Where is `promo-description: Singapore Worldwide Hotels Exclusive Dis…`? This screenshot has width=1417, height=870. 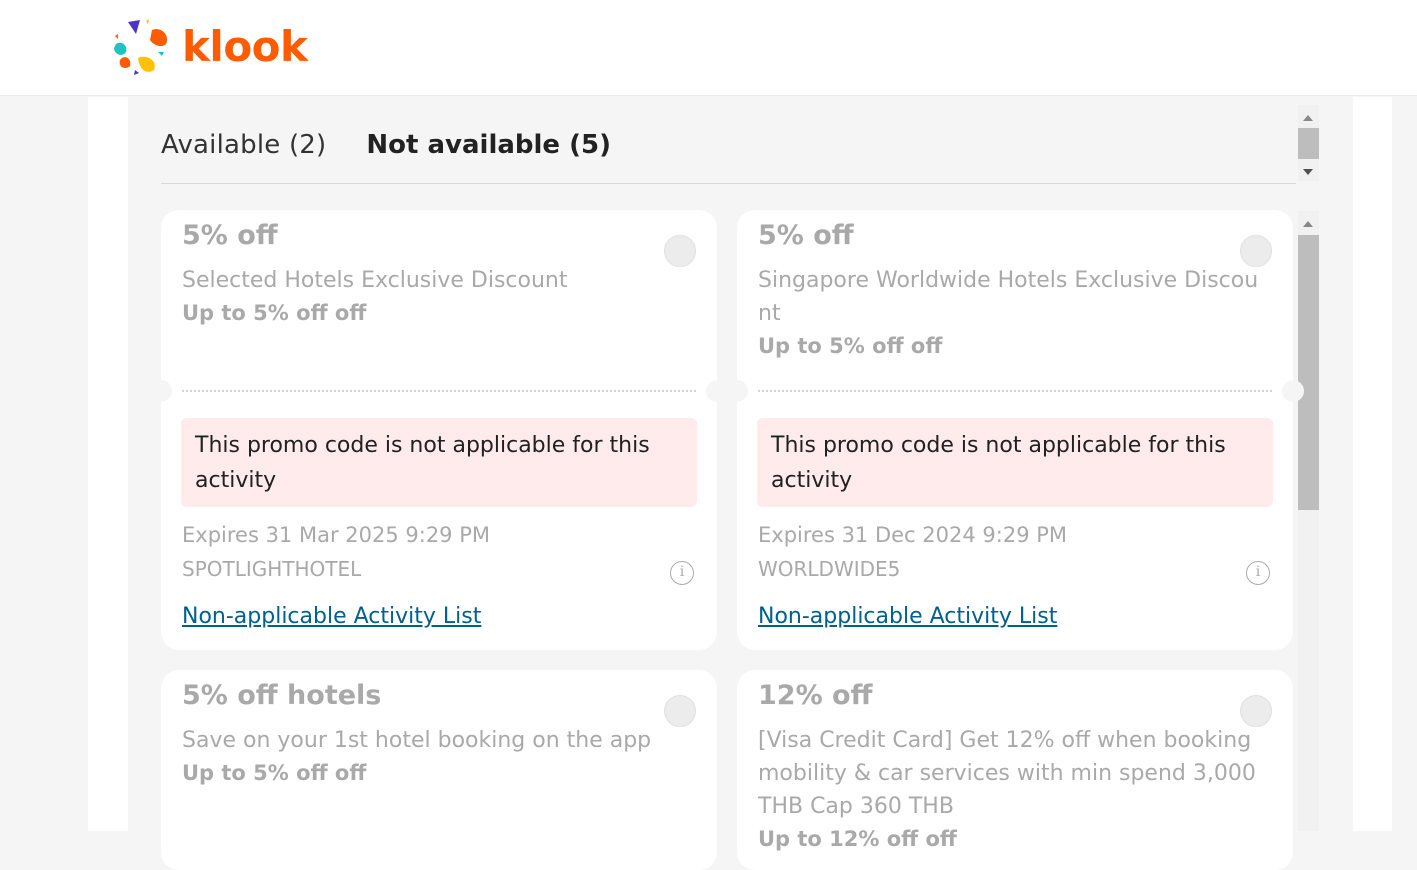
promo-description: Singapore Worldwide Hotels Exclusive Dis… is located at coordinates (1014, 313).